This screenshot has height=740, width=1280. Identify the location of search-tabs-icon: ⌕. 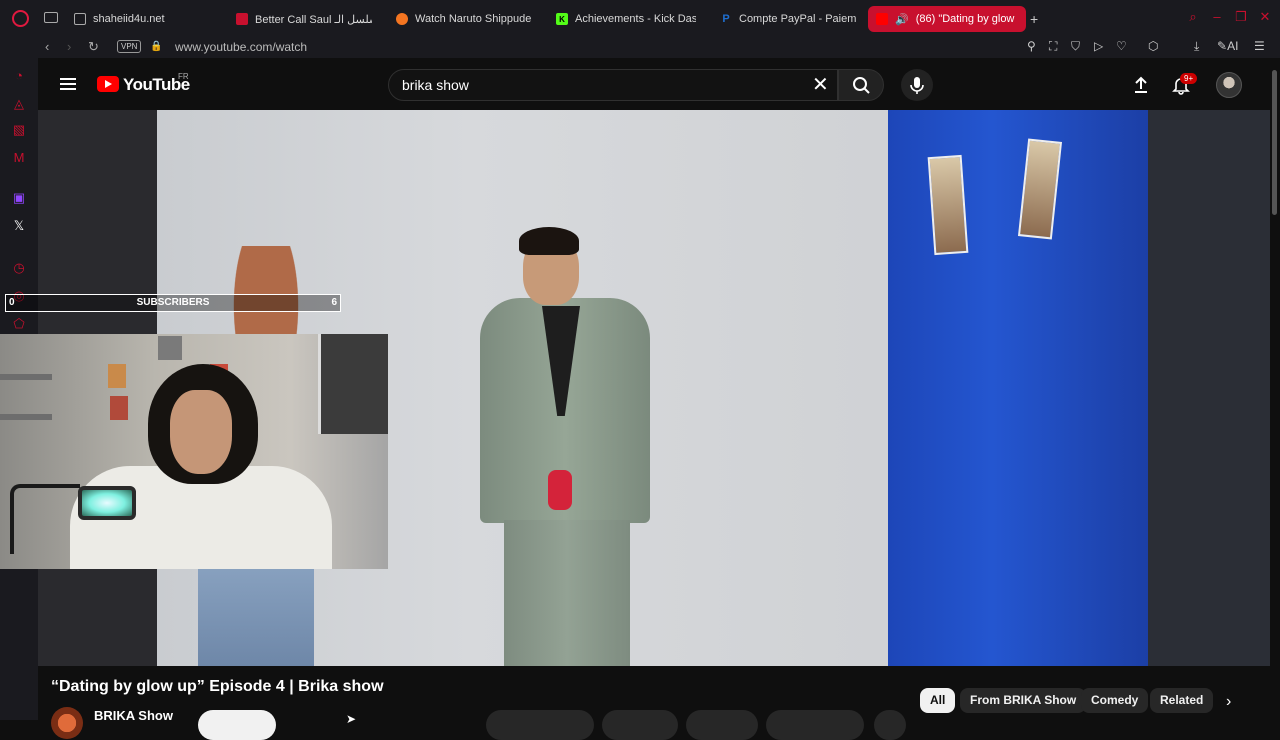
(1193, 17).